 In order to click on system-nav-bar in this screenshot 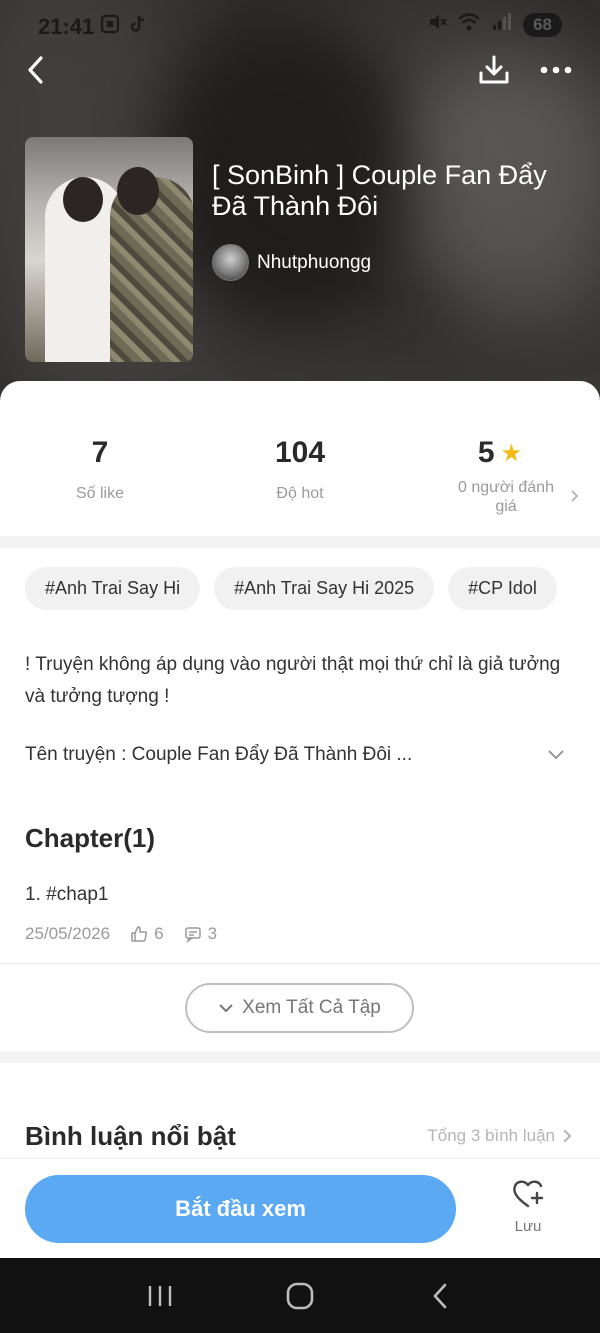, I will do `click(300, 1295)`.